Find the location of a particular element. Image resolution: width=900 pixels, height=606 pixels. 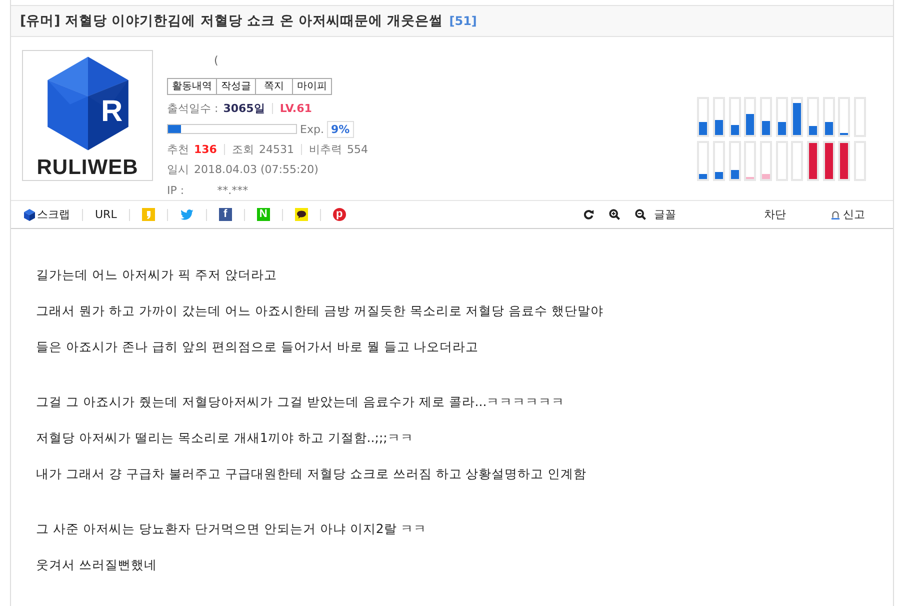

post-text-line: 길가는데 어느 아저씨가 픽 주저 앉더라고 is located at coordinates (157, 275).